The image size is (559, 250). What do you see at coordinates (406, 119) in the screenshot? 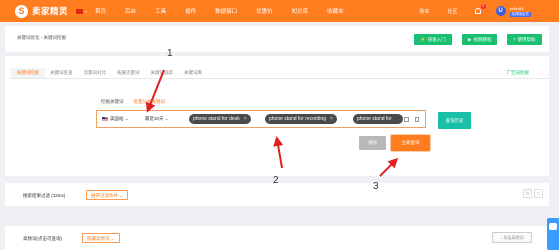
I see `clear-input-icon` at bounding box center [406, 119].